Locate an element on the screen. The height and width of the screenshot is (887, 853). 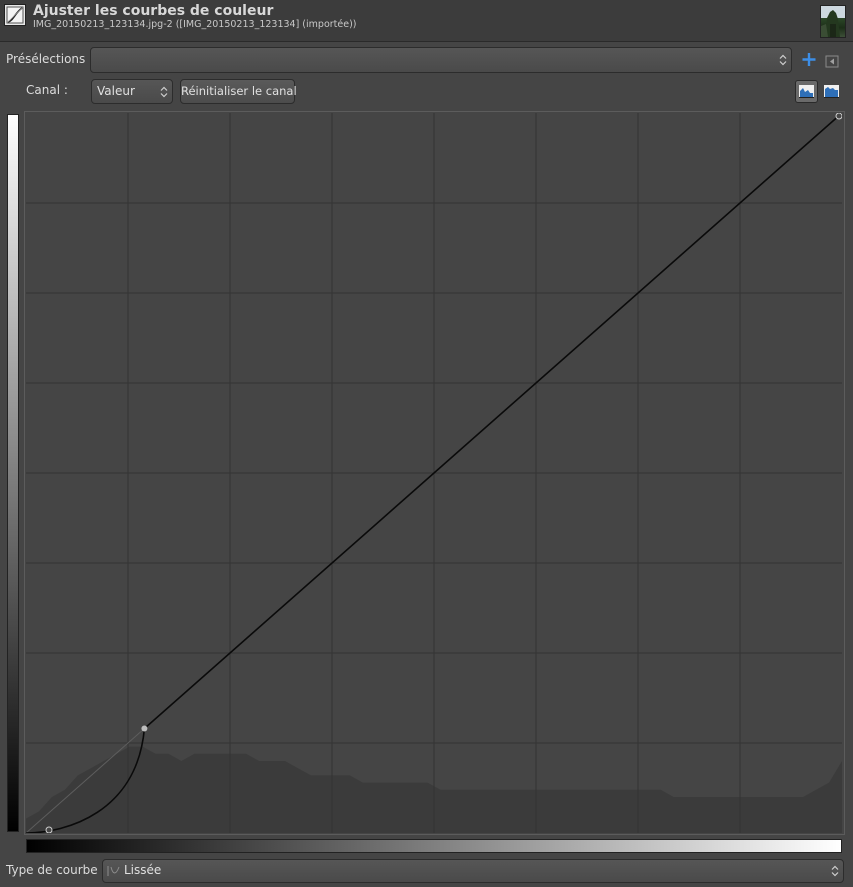
curves-tool-icon is located at coordinates (15, 15).